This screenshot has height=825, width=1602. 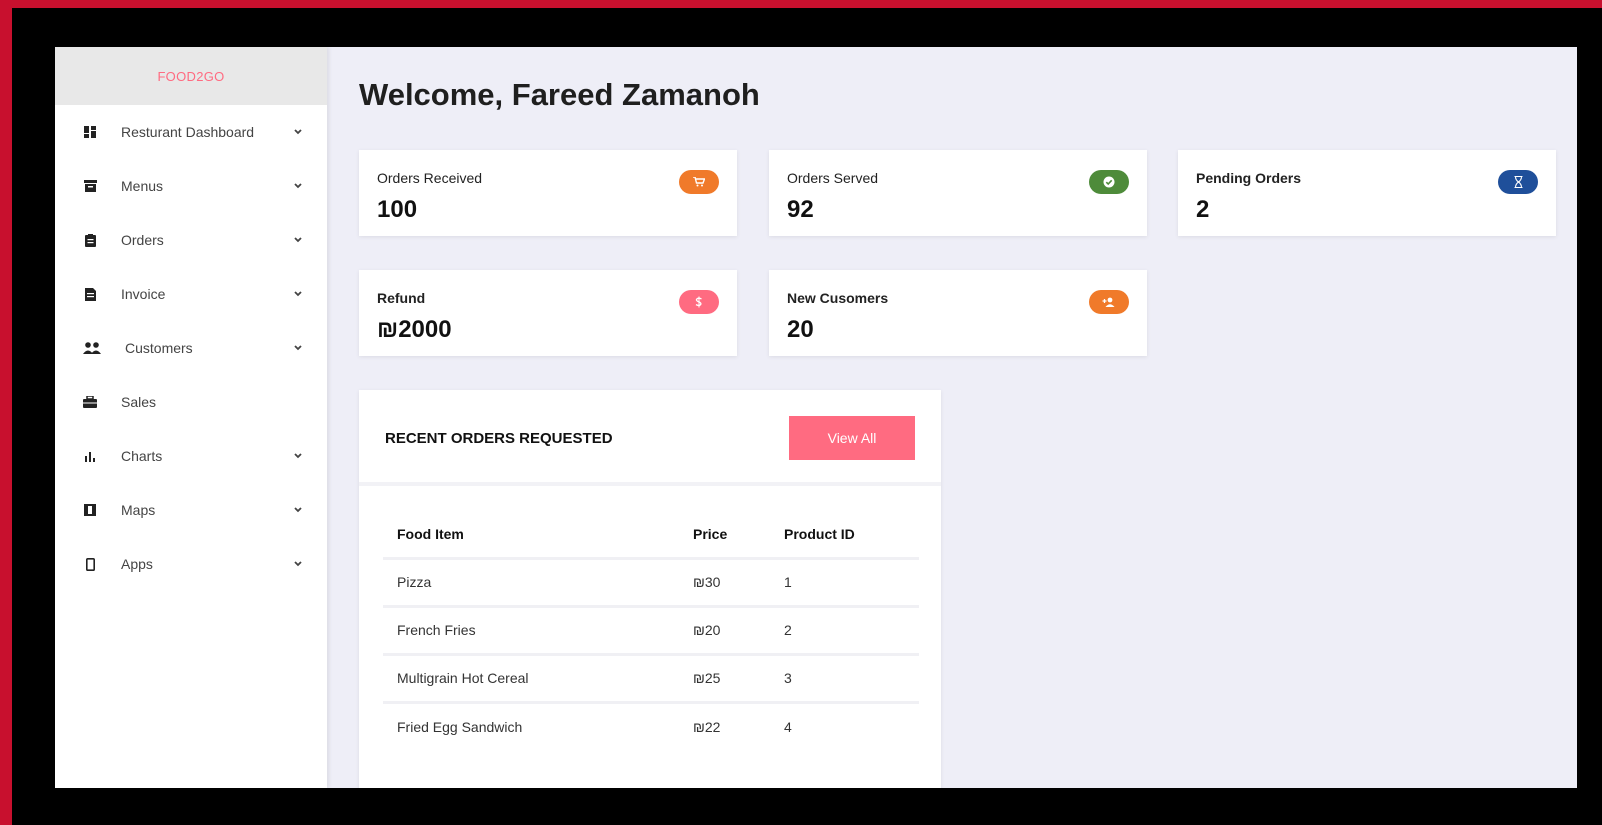 What do you see at coordinates (707, 726) in the screenshot?
I see `cell-price: ₪22` at bounding box center [707, 726].